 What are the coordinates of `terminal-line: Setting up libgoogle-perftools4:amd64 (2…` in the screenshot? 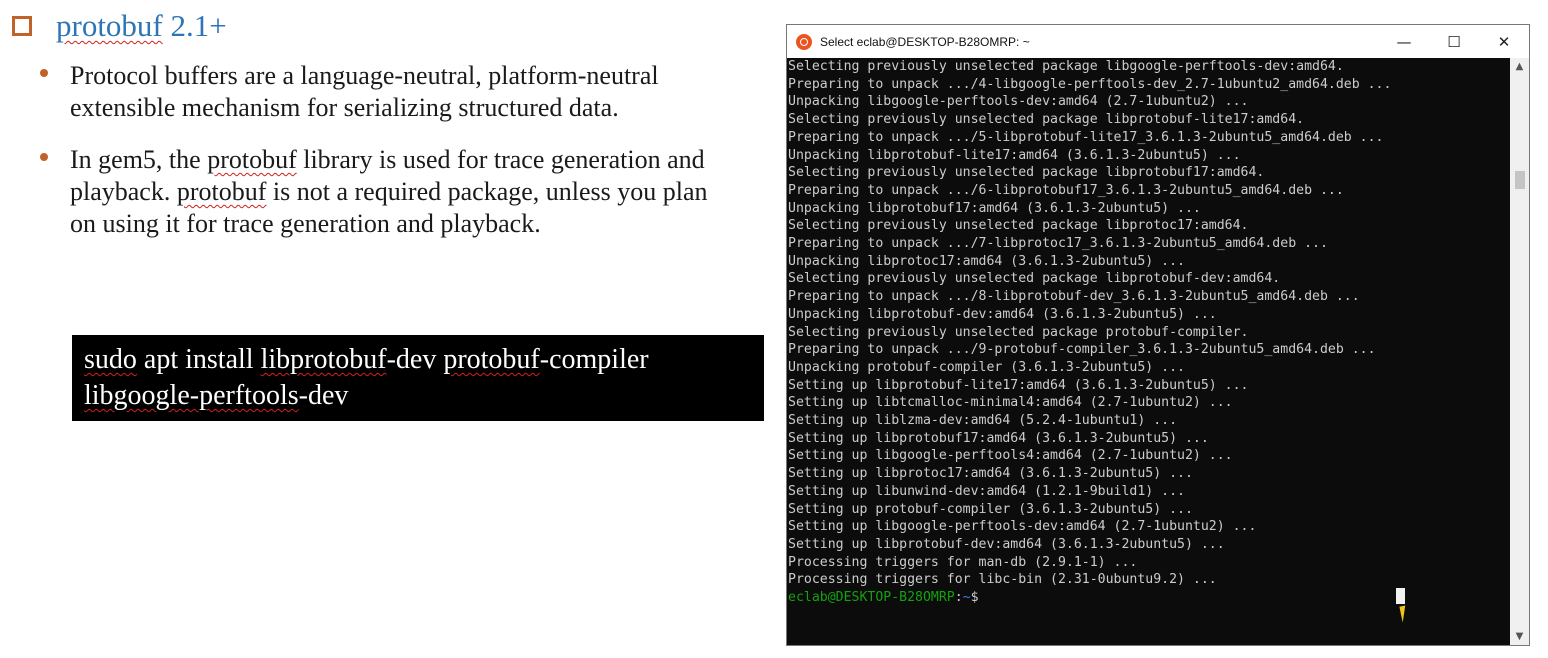 It's located at (1010, 456).